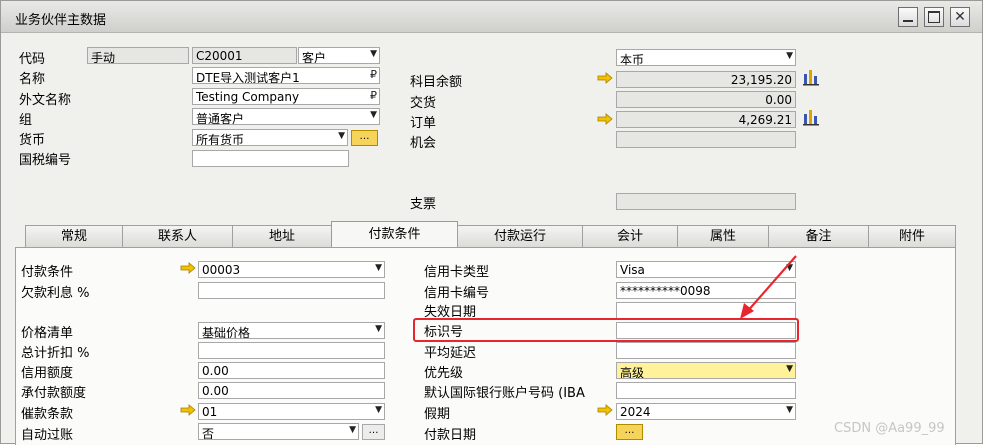 The image size is (983, 445). What do you see at coordinates (291, 290) in the screenshot?
I see `interest-field` at bounding box center [291, 290].